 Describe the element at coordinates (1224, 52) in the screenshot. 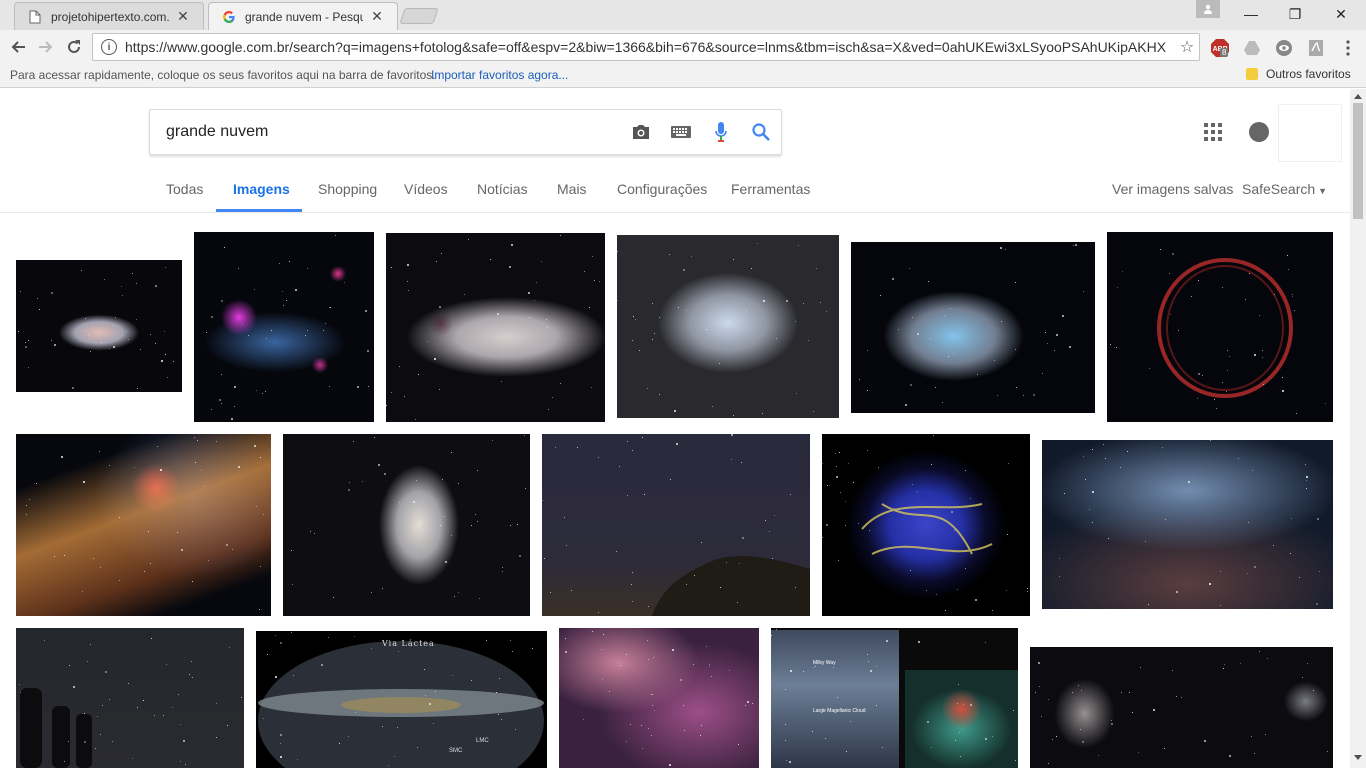

I see `extension-badge: 8` at that location.